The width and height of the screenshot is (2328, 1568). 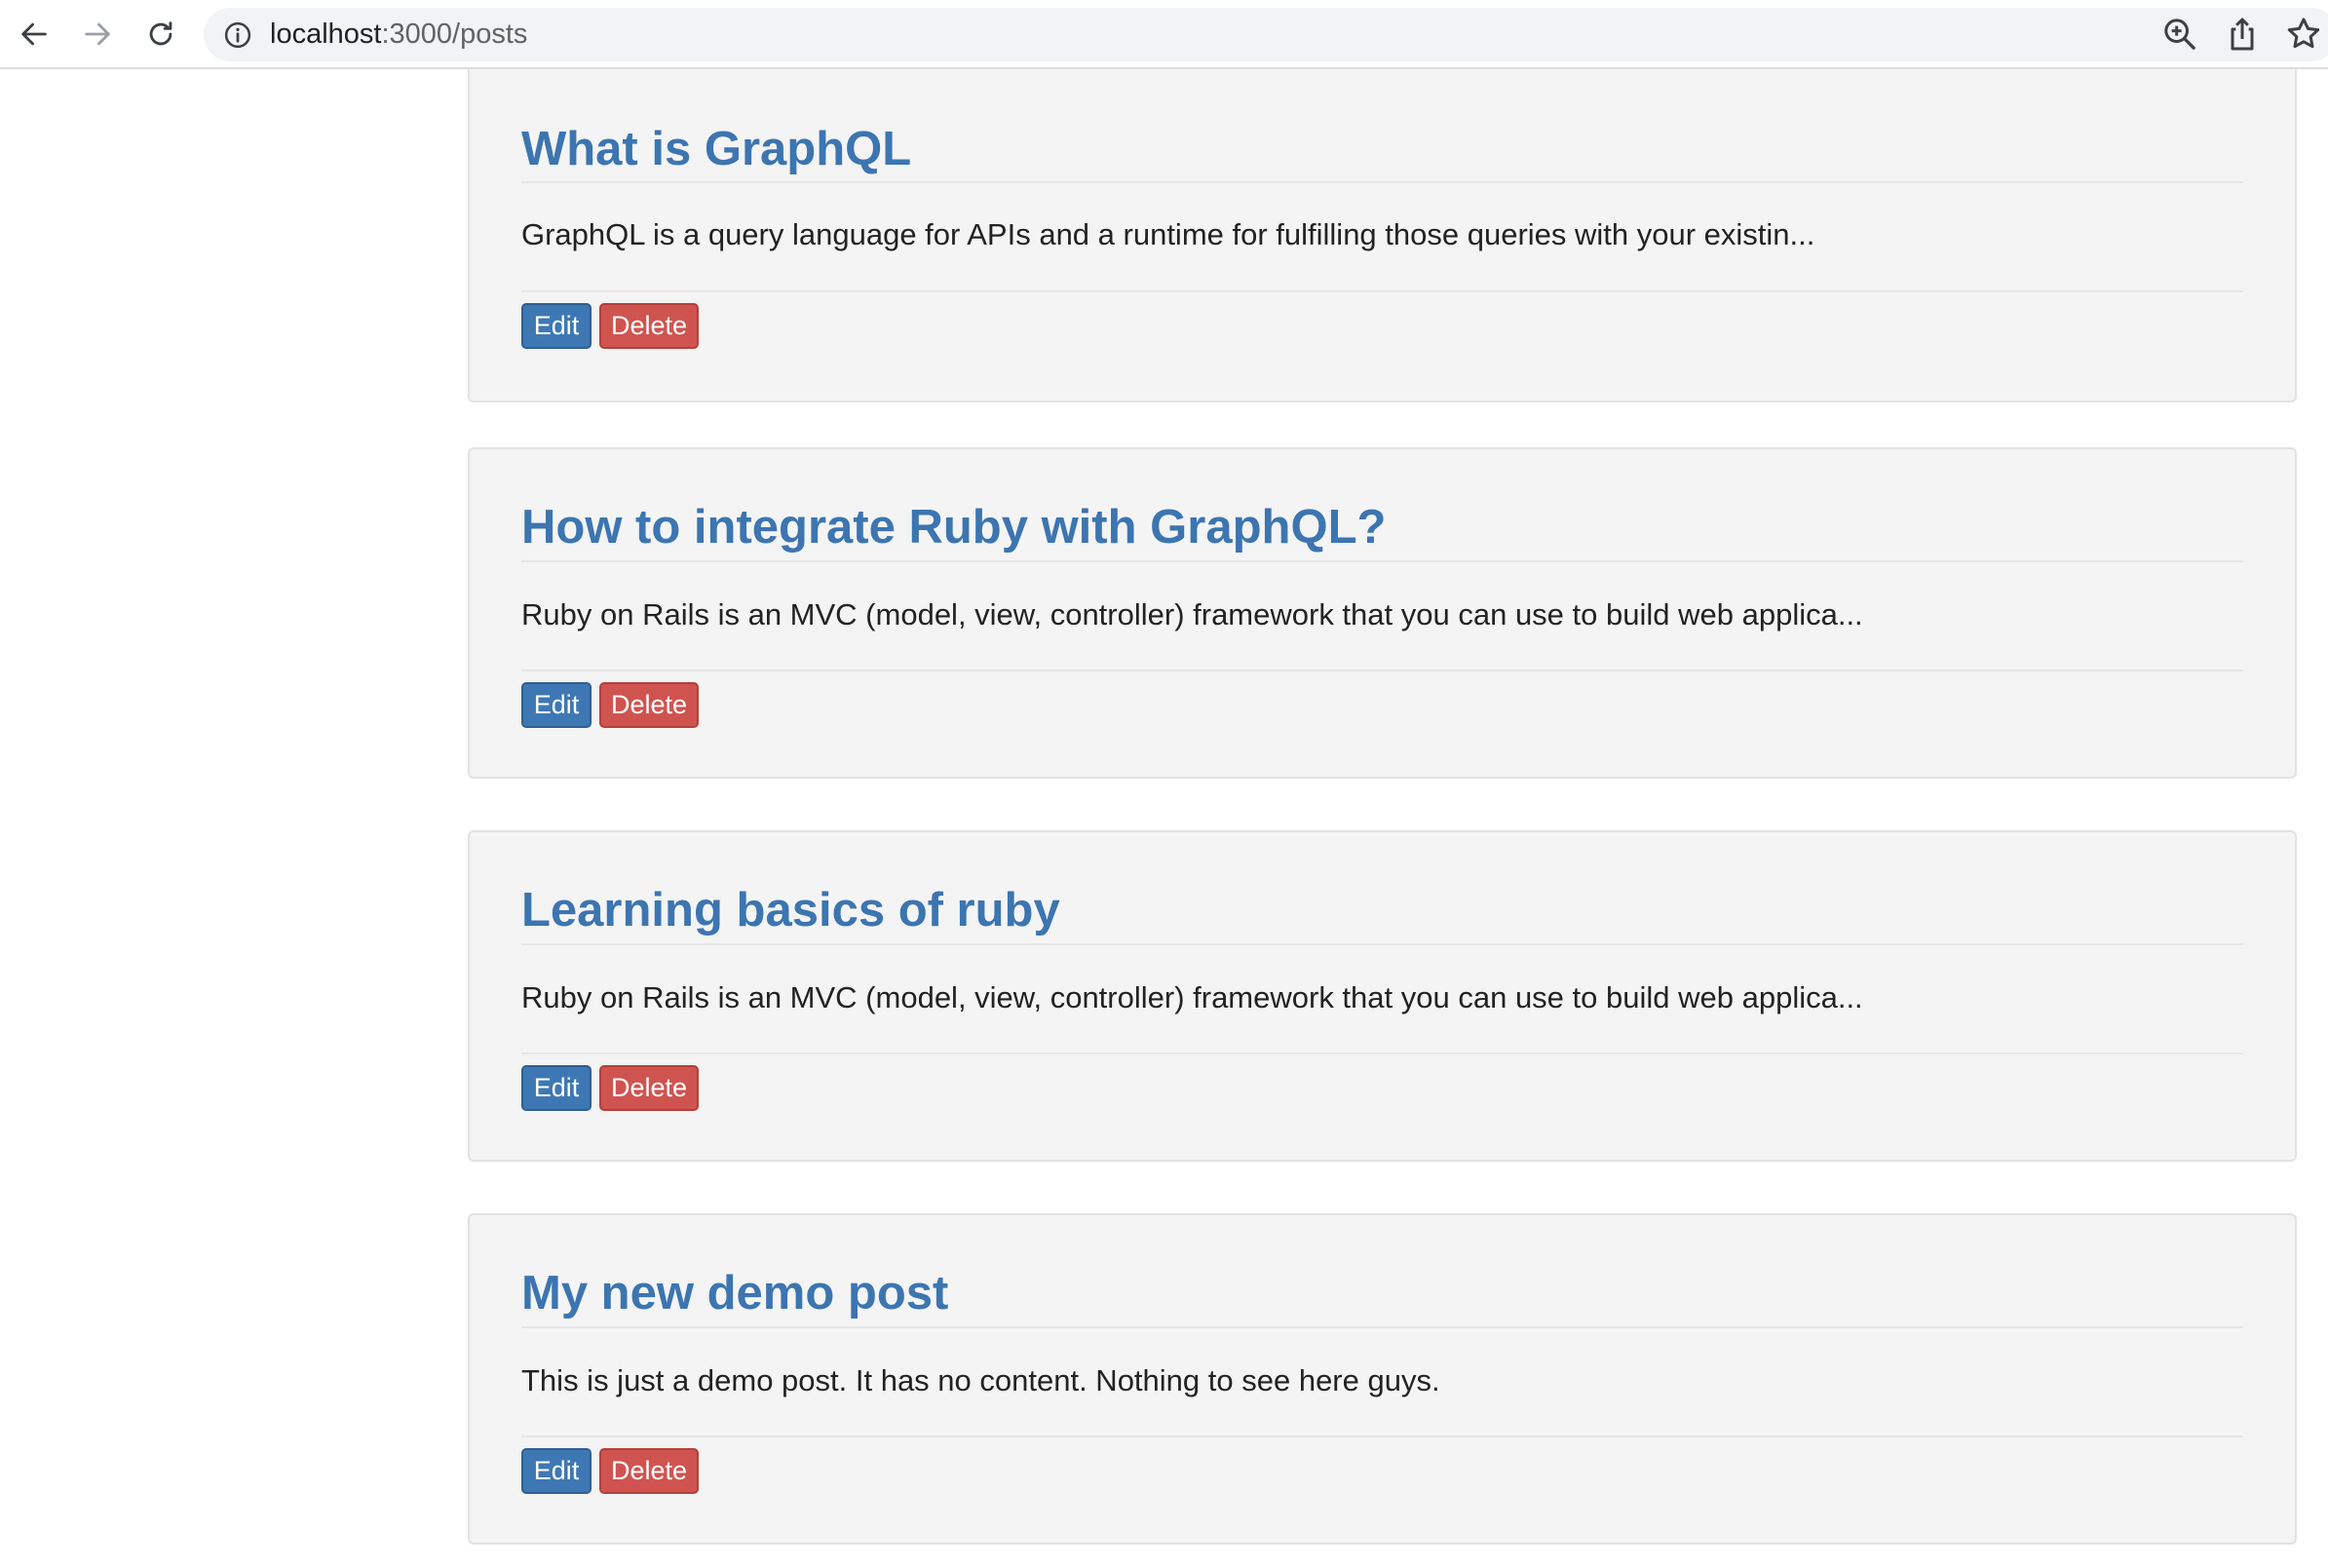 What do you see at coordinates (1266, 34) in the screenshot?
I see `address-bar: localhost:3000/posts` at bounding box center [1266, 34].